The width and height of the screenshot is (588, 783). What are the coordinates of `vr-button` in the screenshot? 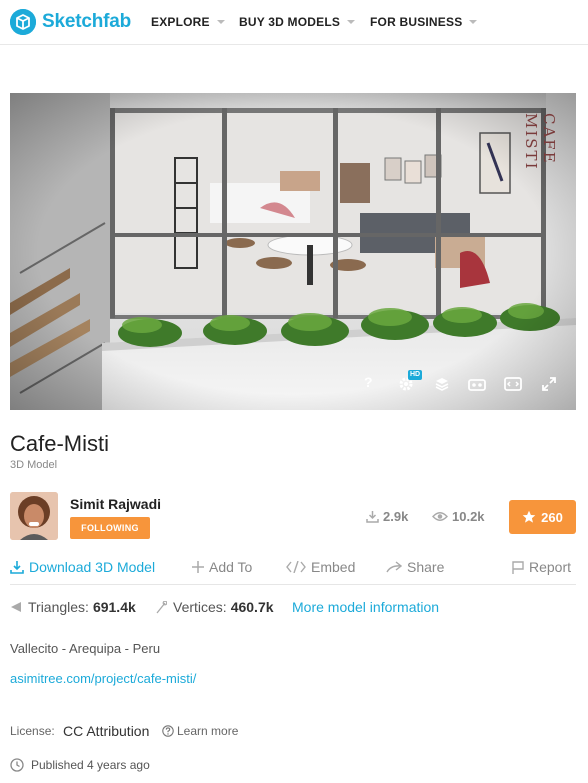 It's located at (477, 384).